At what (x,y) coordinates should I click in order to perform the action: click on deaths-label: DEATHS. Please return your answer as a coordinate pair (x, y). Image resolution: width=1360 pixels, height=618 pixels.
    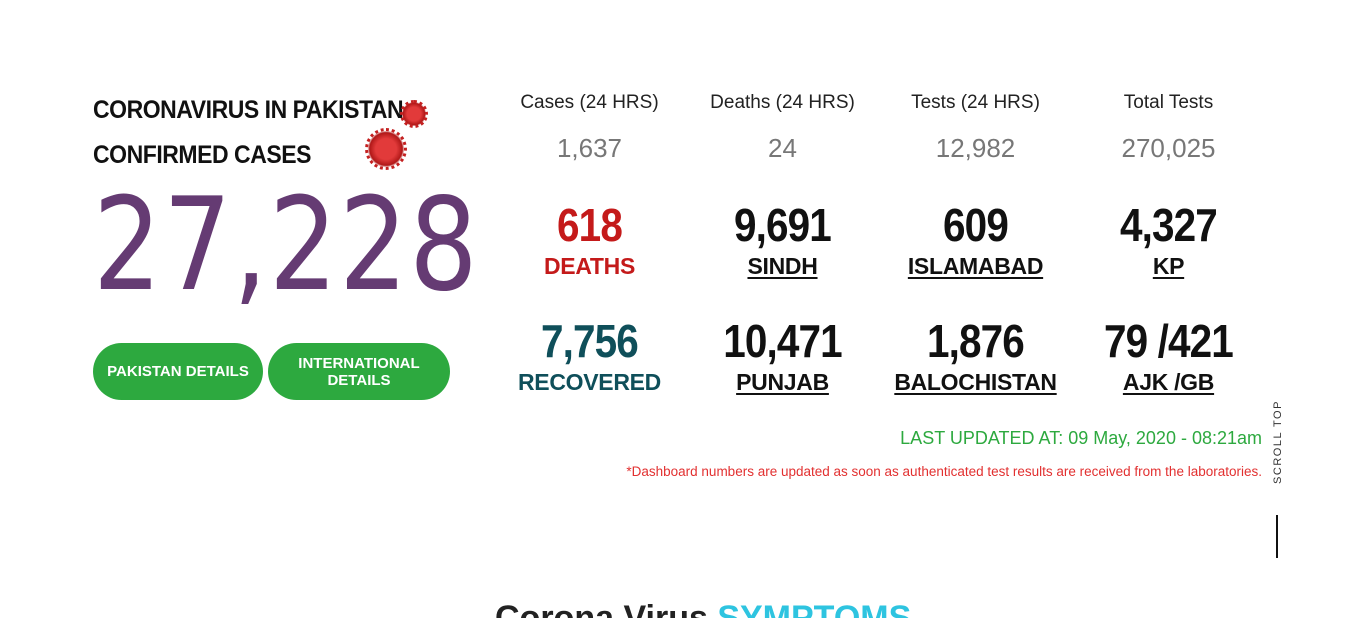
    Looking at the image, I should click on (589, 266).